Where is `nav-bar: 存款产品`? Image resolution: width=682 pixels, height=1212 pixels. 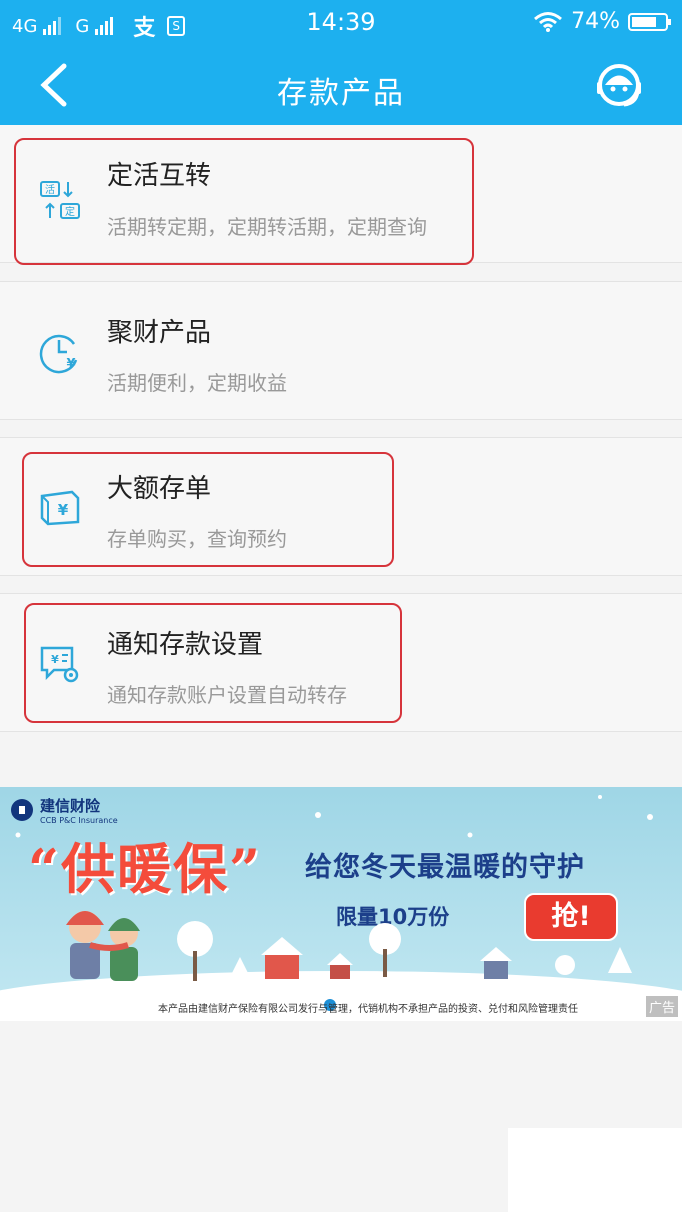 nav-bar: 存款产品 is located at coordinates (341, 85).